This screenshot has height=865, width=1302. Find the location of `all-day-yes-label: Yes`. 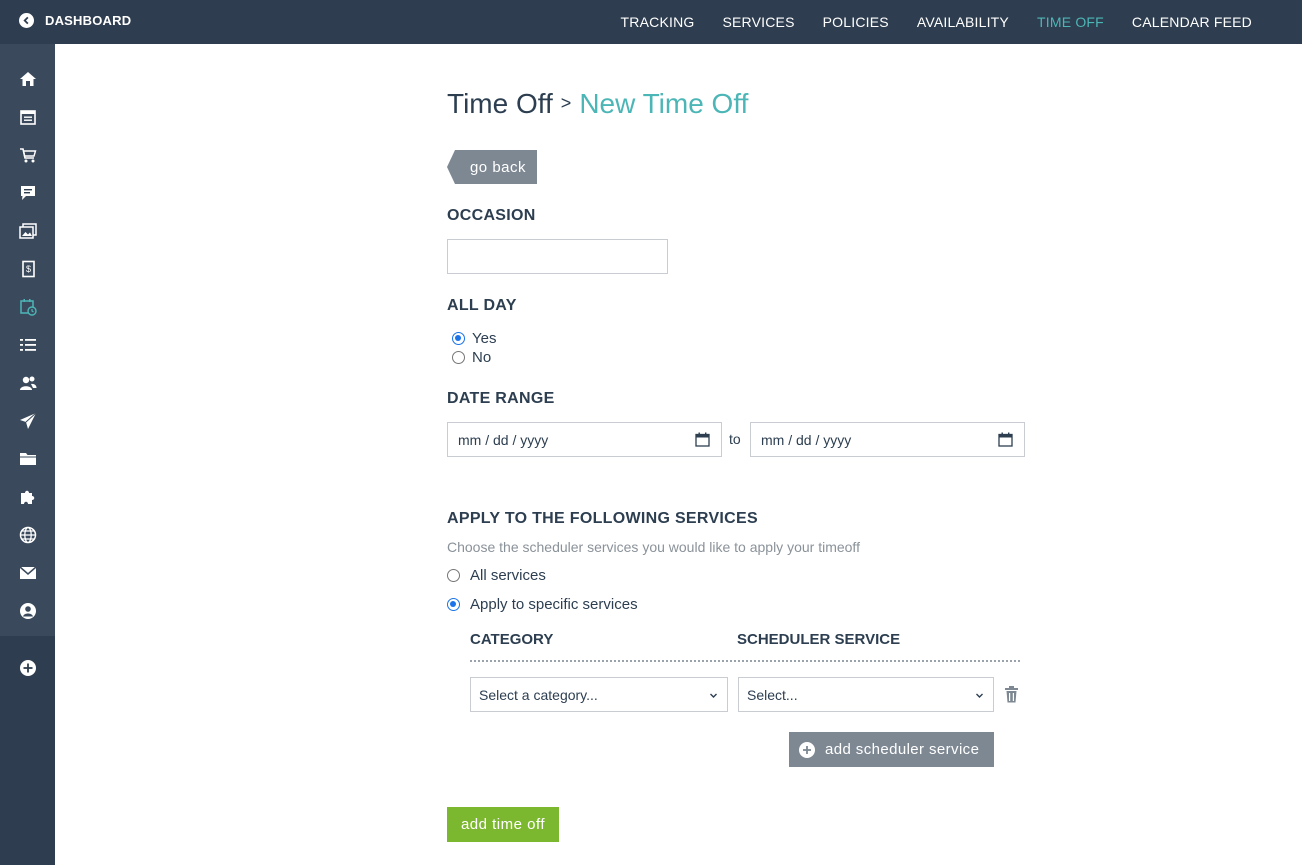

all-day-yes-label: Yes is located at coordinates (484, 338).